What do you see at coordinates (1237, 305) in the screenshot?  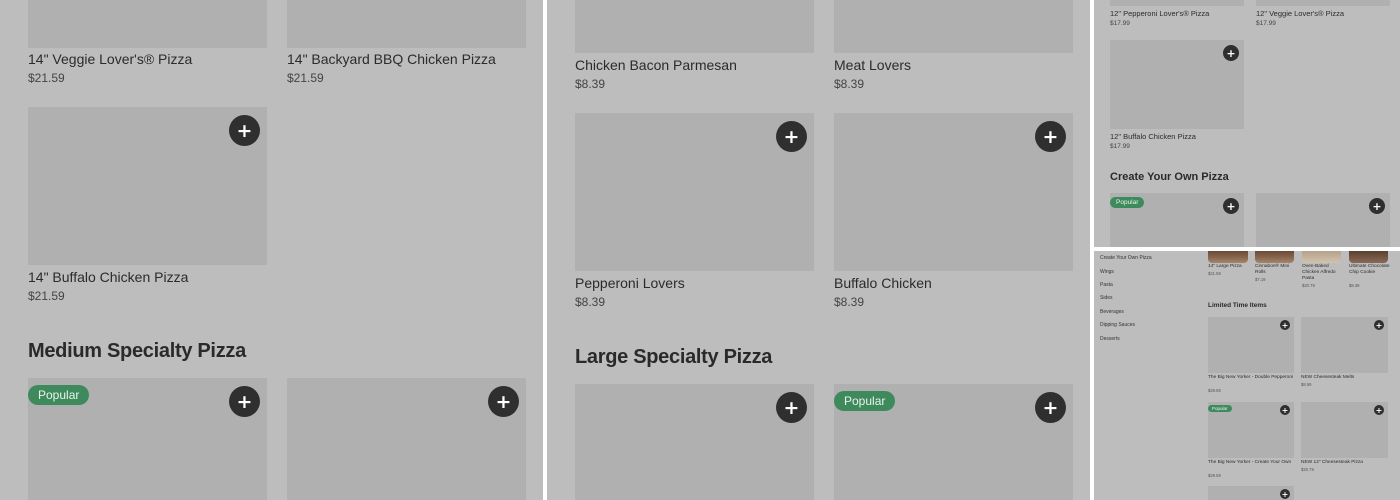 I see `section-title: Limited Time Items` at bounding box center [1237, 305].